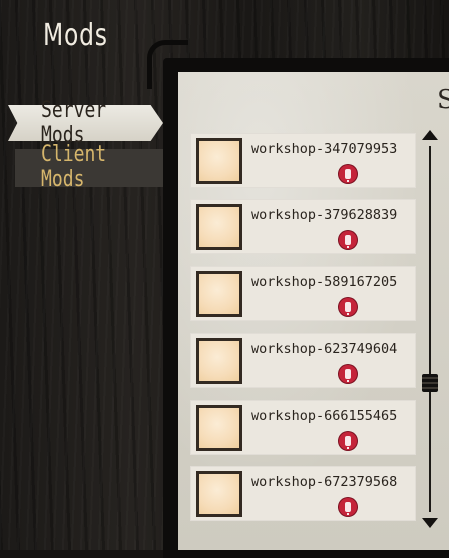 Image resolution: width=449 pixels, height=558 pixels. Describe the element at coordinates (303, 226) in the screenshot. I see `mod-list-item: workshop-379628839` at that location.